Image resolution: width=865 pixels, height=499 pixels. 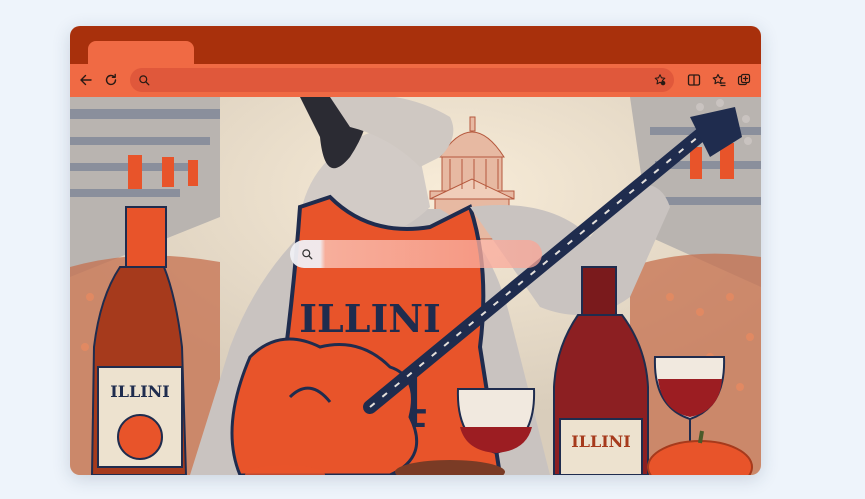 I want to click on reload-icon, so click(x=111, y=79).